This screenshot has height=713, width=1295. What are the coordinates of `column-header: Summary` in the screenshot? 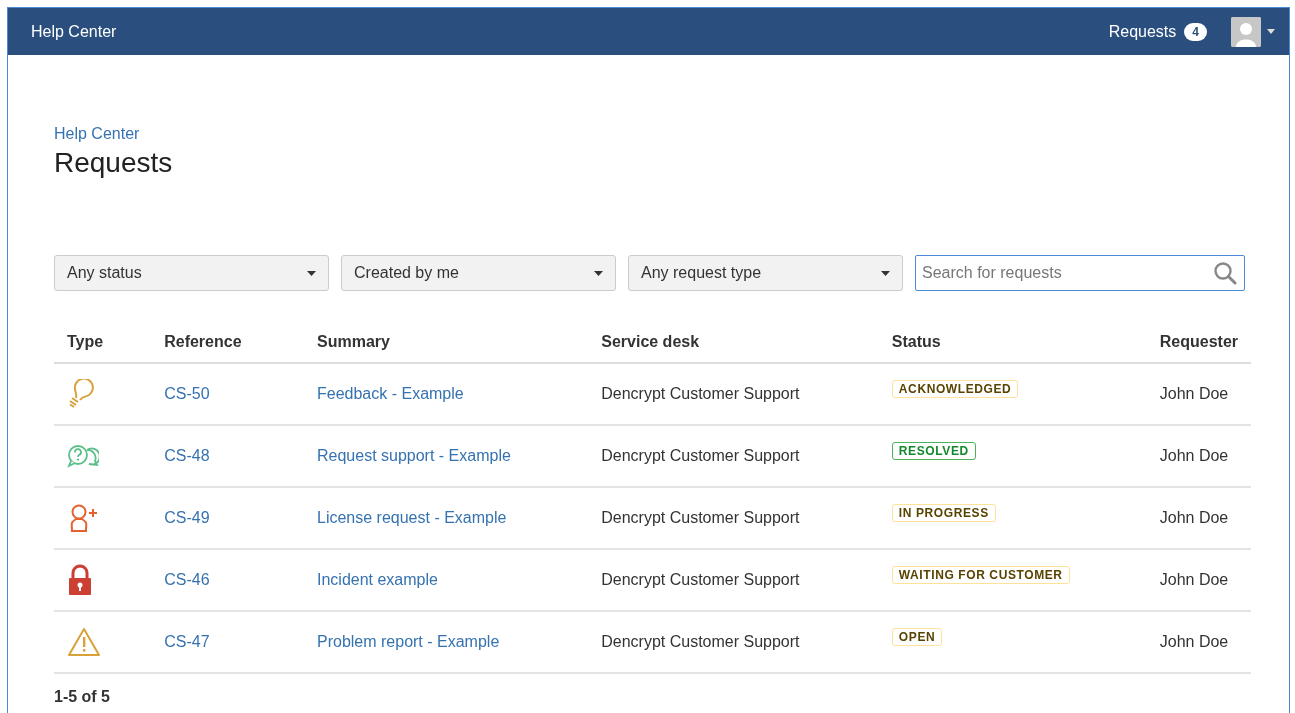 It's located at (353, 341).